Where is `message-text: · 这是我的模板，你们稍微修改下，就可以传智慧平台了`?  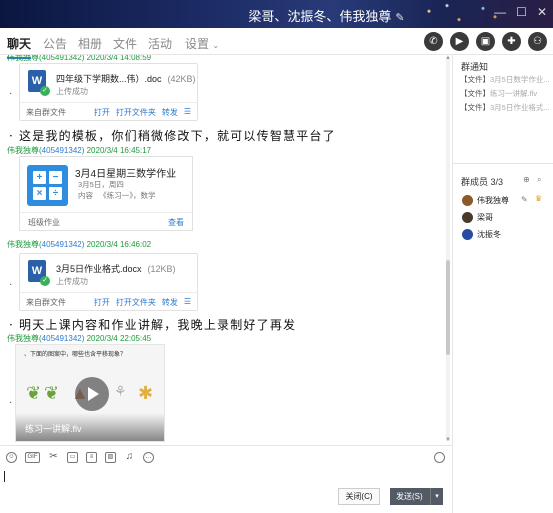
message-text: · 这是我的模板，你们稍微修改下，就可以传智慧平台了 is located at coordinates (172, 136).